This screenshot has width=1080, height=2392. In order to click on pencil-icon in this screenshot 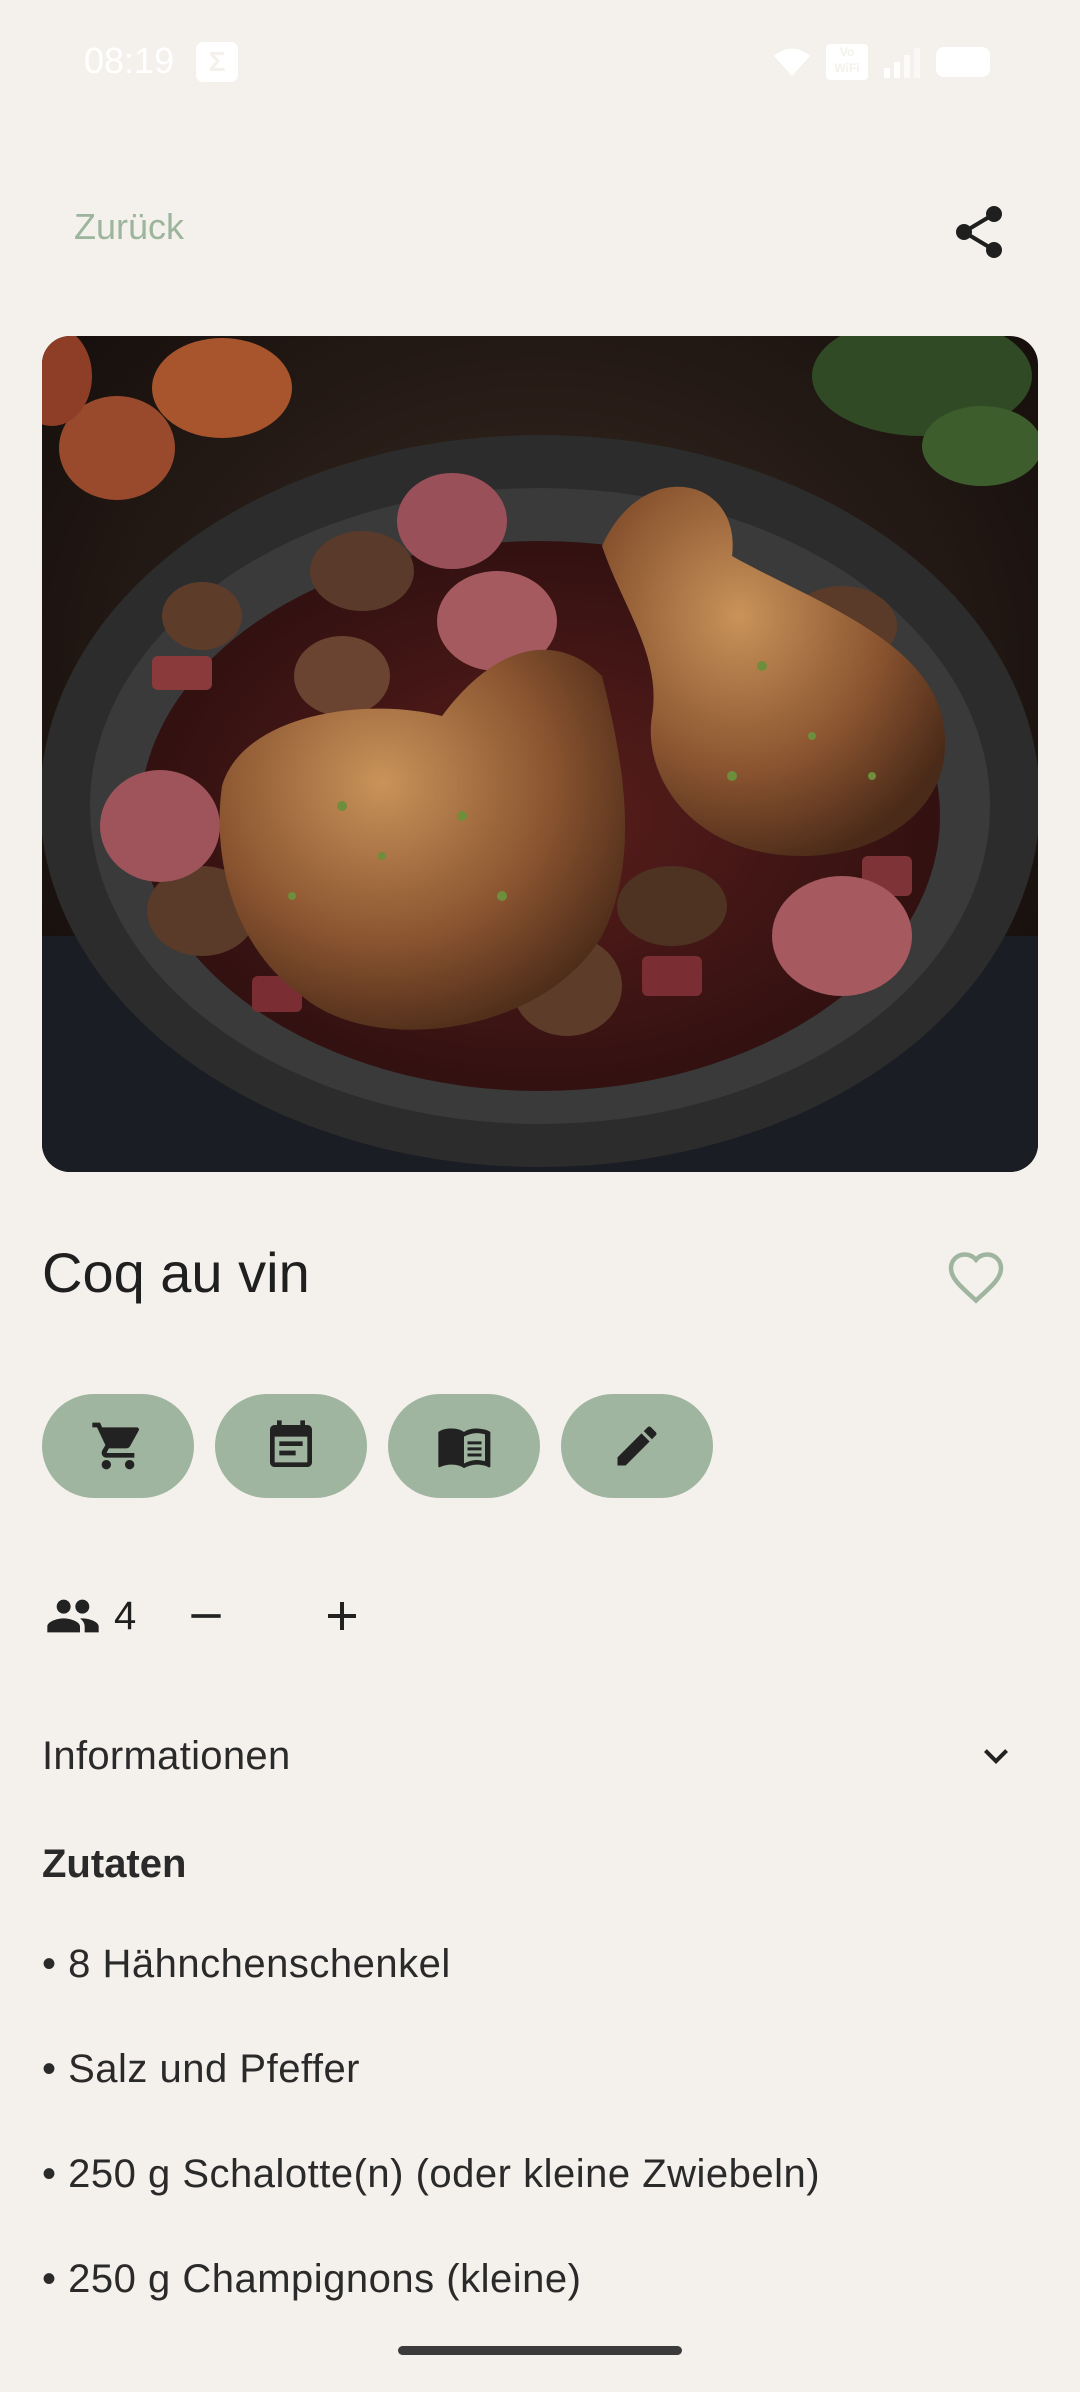, I will do `click(637, 1446)`.